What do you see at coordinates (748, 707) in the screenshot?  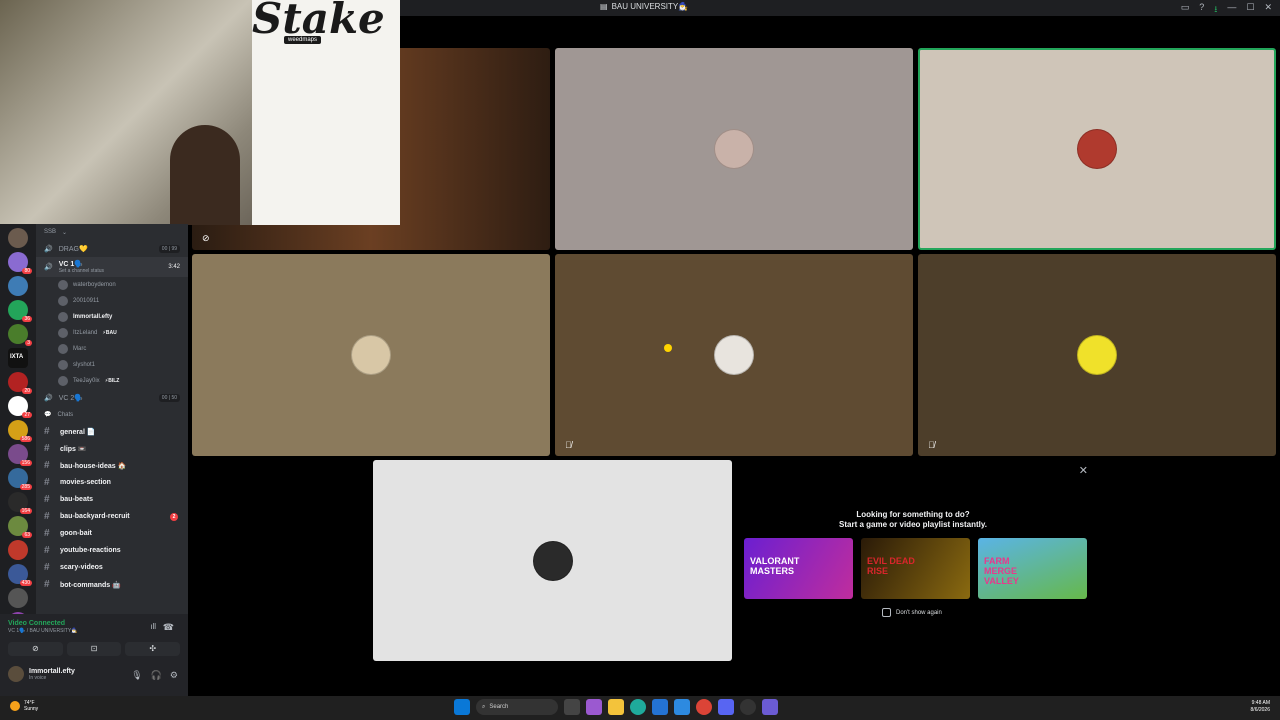 I see `media-icon` at bounding box center [748, 707].